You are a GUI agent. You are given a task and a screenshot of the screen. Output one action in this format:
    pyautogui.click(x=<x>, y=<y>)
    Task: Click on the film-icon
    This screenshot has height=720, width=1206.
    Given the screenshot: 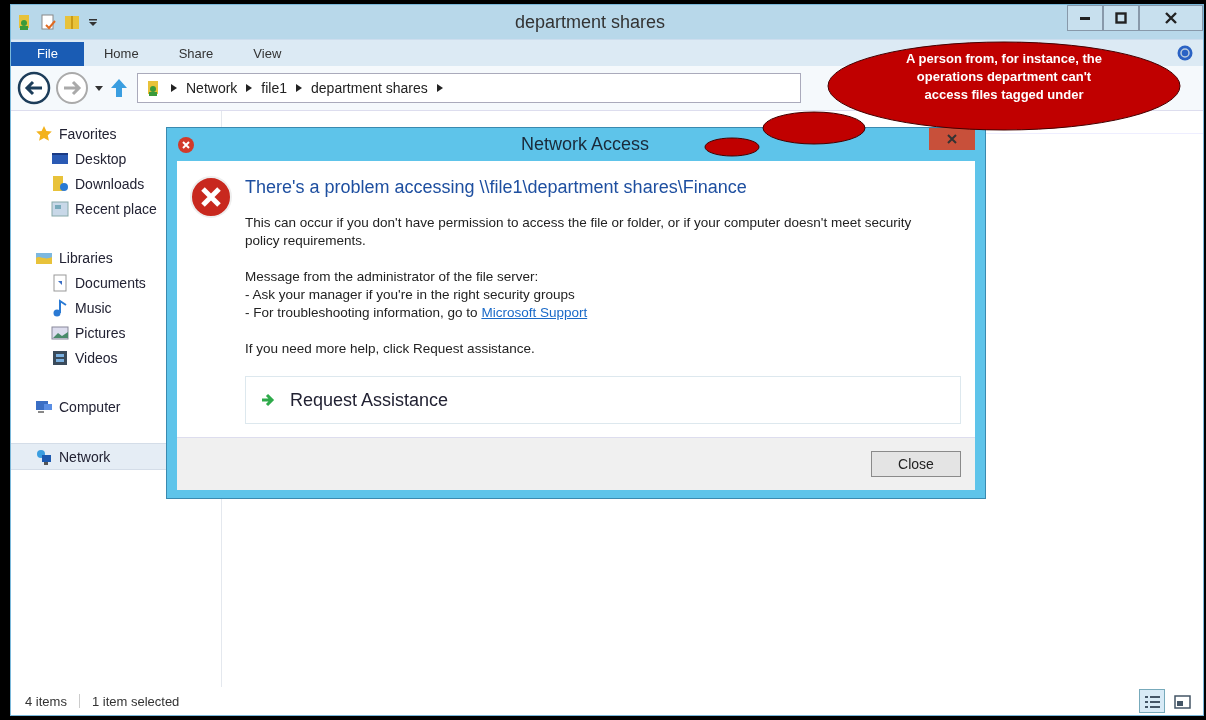 What is the action you would take?
    pyautogui.click(x=60, y=357)
    